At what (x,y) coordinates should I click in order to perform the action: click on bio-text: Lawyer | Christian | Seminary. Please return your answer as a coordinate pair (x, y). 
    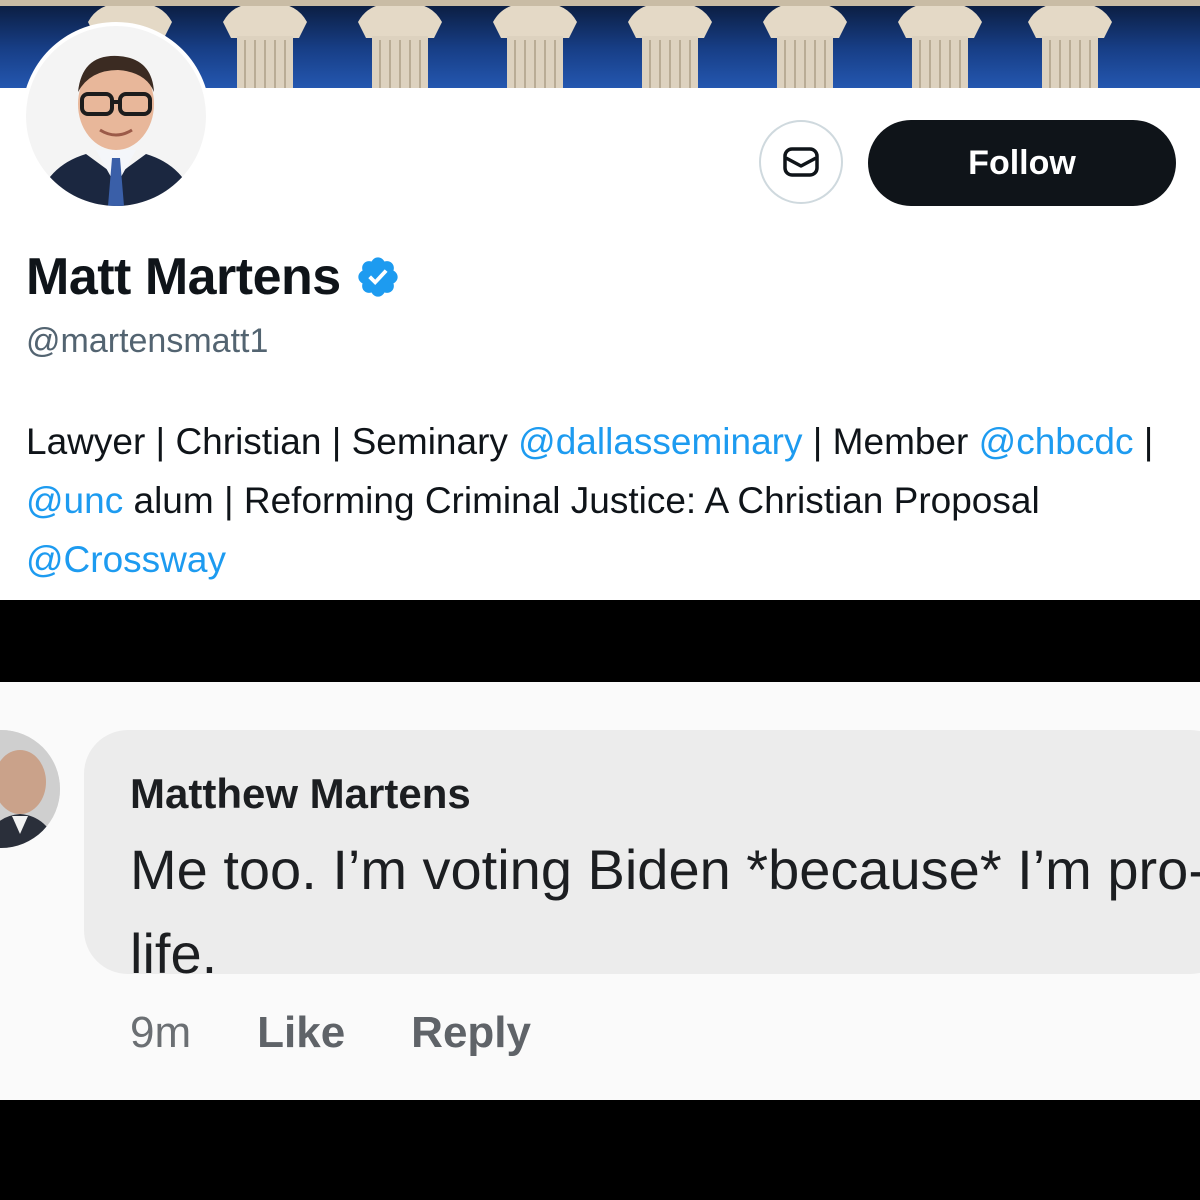
    Looking at the image, I should click on (272, 441).